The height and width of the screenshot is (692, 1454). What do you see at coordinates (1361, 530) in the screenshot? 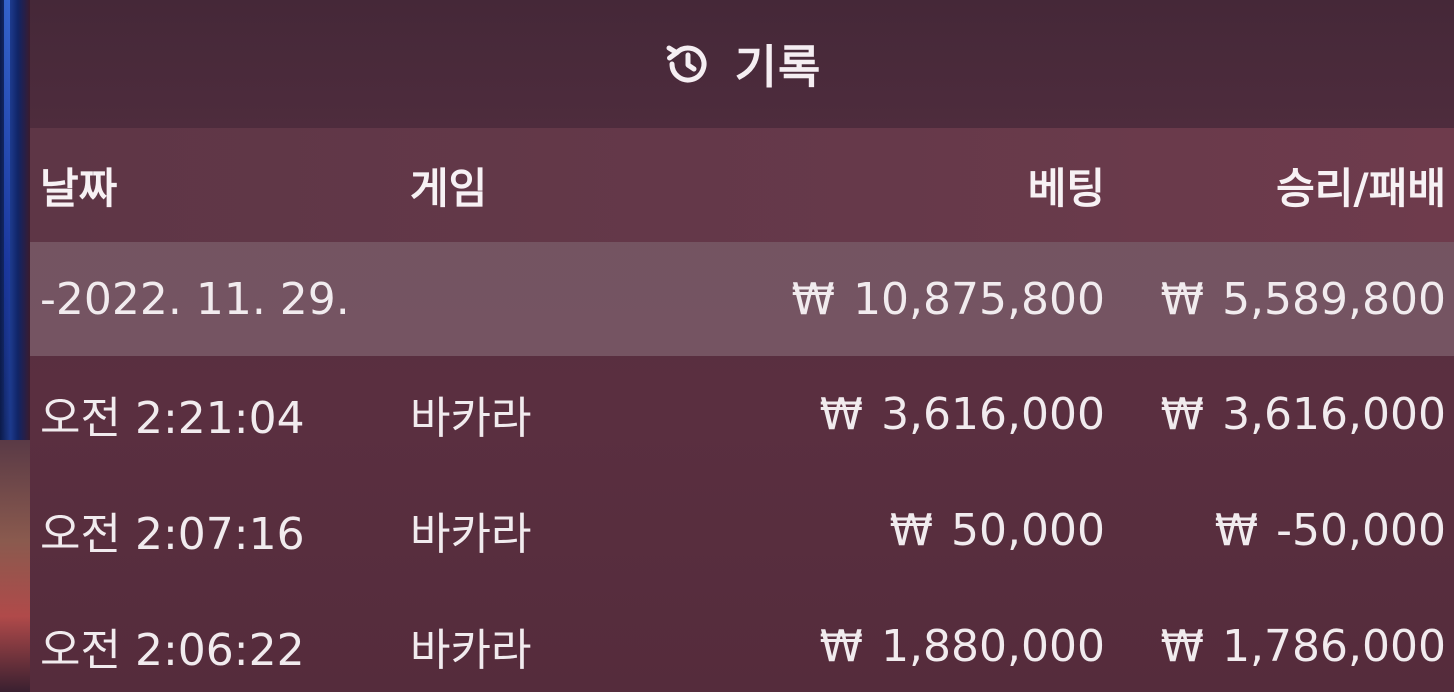
I see `row-result-value: -50,000` at bounding box center [1361, 530].